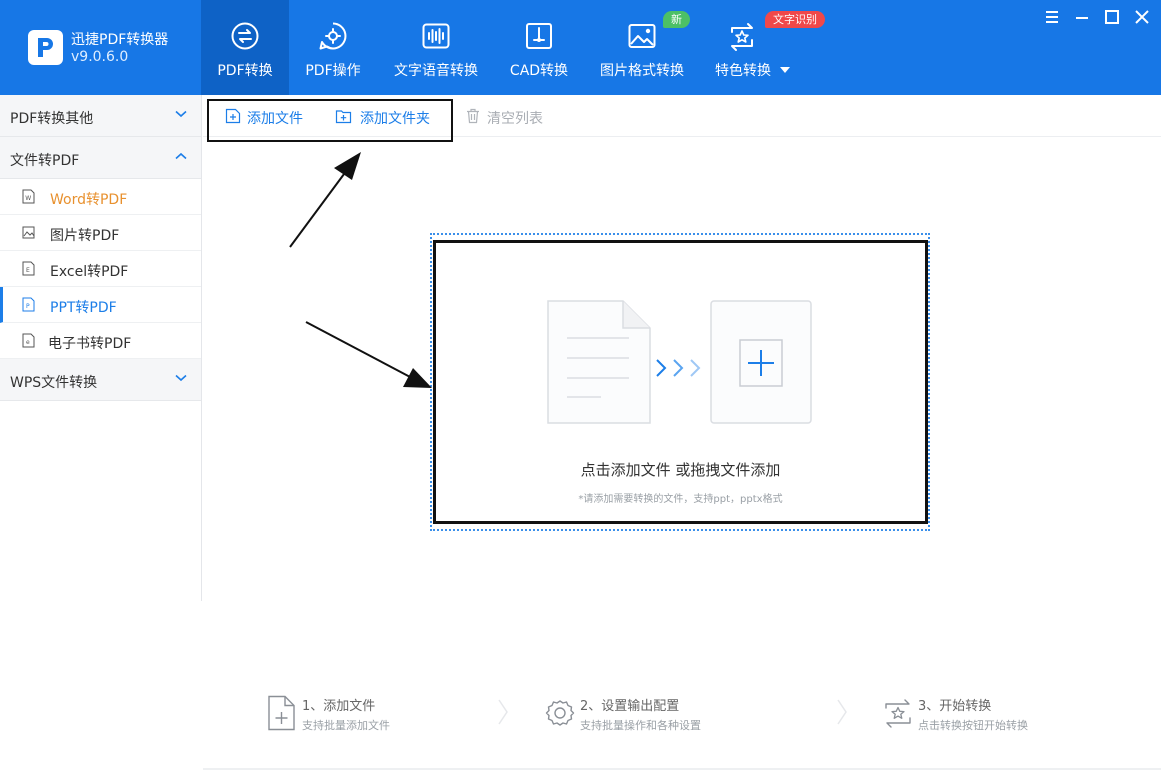 This screenshot has width=1161, height=770. What do you see at coordinates (642, 36) in the screenshot?
I see `image-icon` at bounding box center [642, 36].